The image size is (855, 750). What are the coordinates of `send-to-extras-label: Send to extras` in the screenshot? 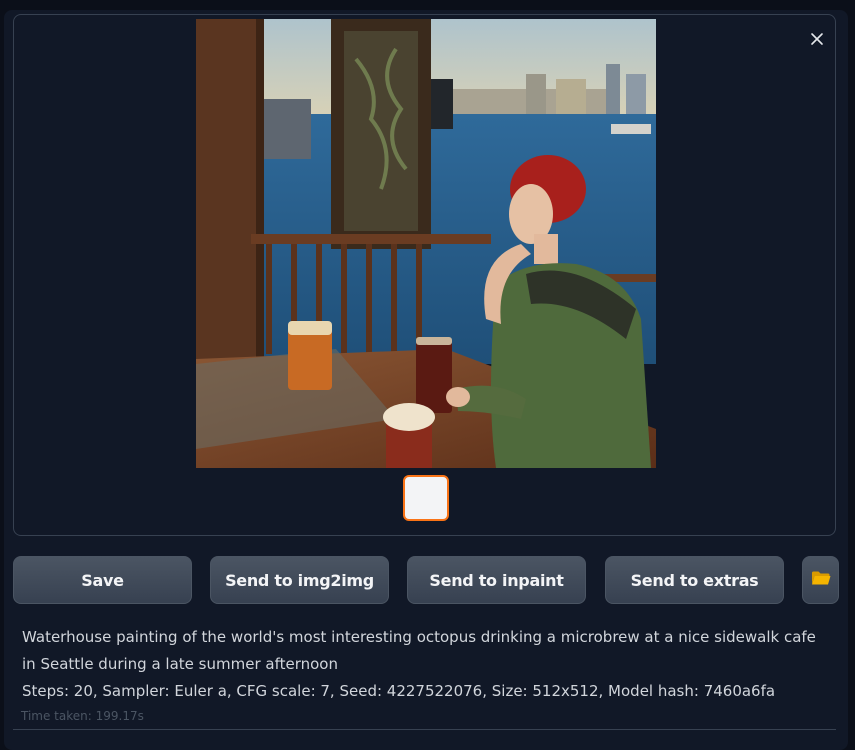 It's located at (694, 580).